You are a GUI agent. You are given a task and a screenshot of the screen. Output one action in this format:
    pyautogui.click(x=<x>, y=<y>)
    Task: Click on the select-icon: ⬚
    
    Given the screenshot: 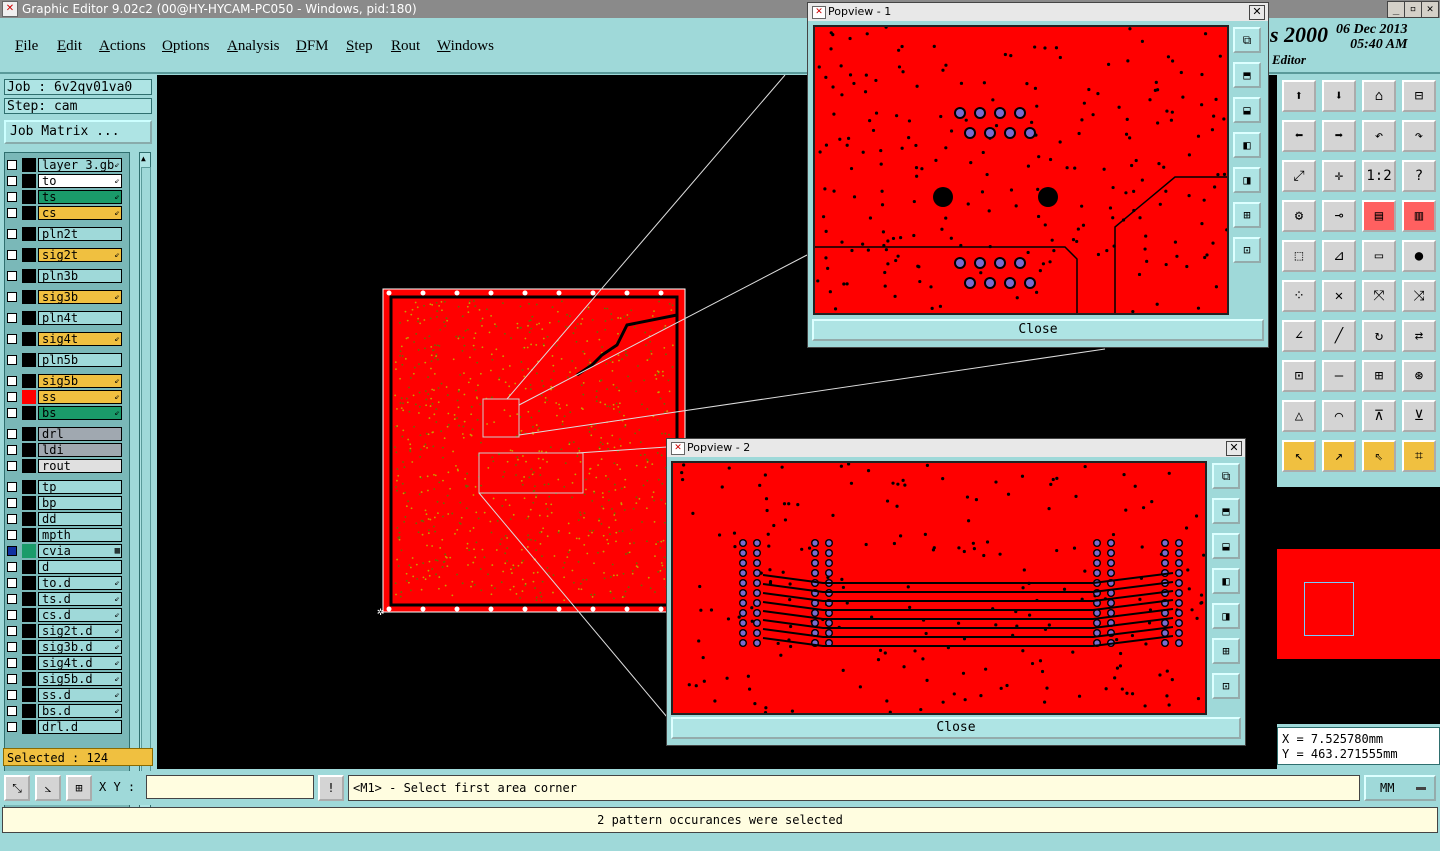 What is the action you would take?
    pyautogui.click(x=1299, y=256)
    